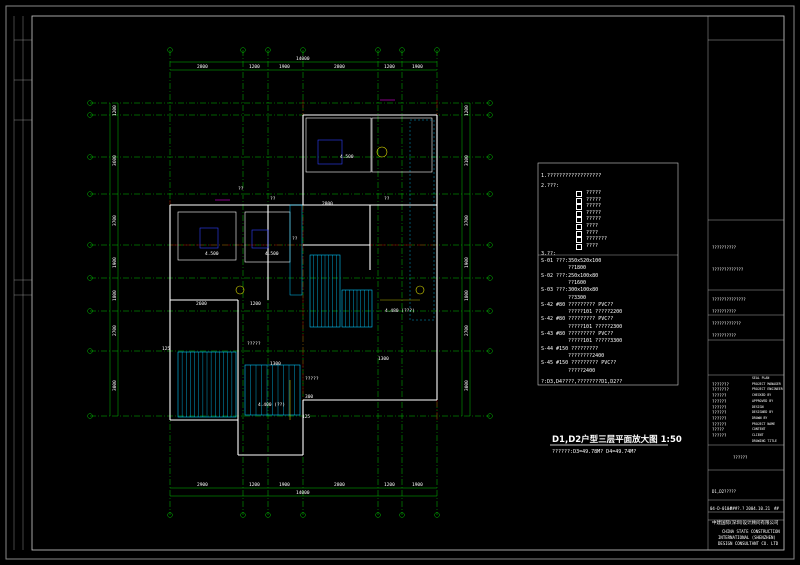 The height and width of the screenshot is (565, 800). Describe the element at coordinates (721, 508) in the screenshot. I see `tb-code-1: 04-D-0104` at that location.